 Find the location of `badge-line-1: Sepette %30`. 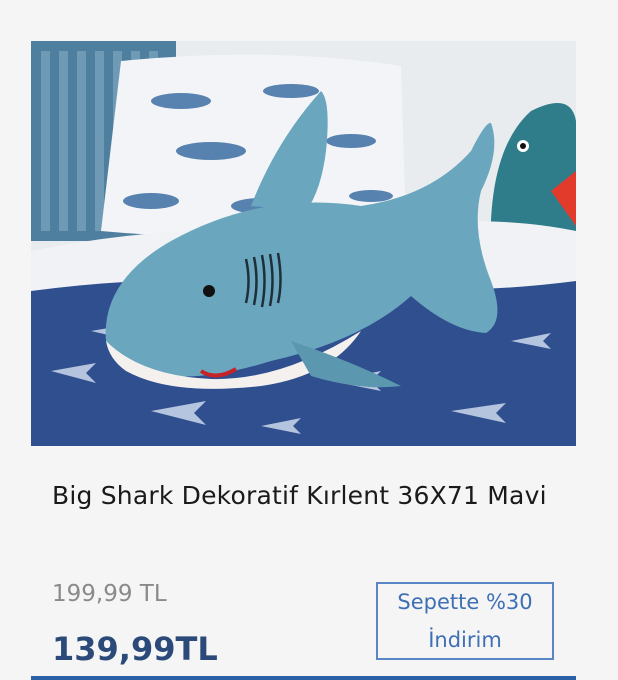

badge-line-1: Sepette %30 is located at coordinates (465, 602).